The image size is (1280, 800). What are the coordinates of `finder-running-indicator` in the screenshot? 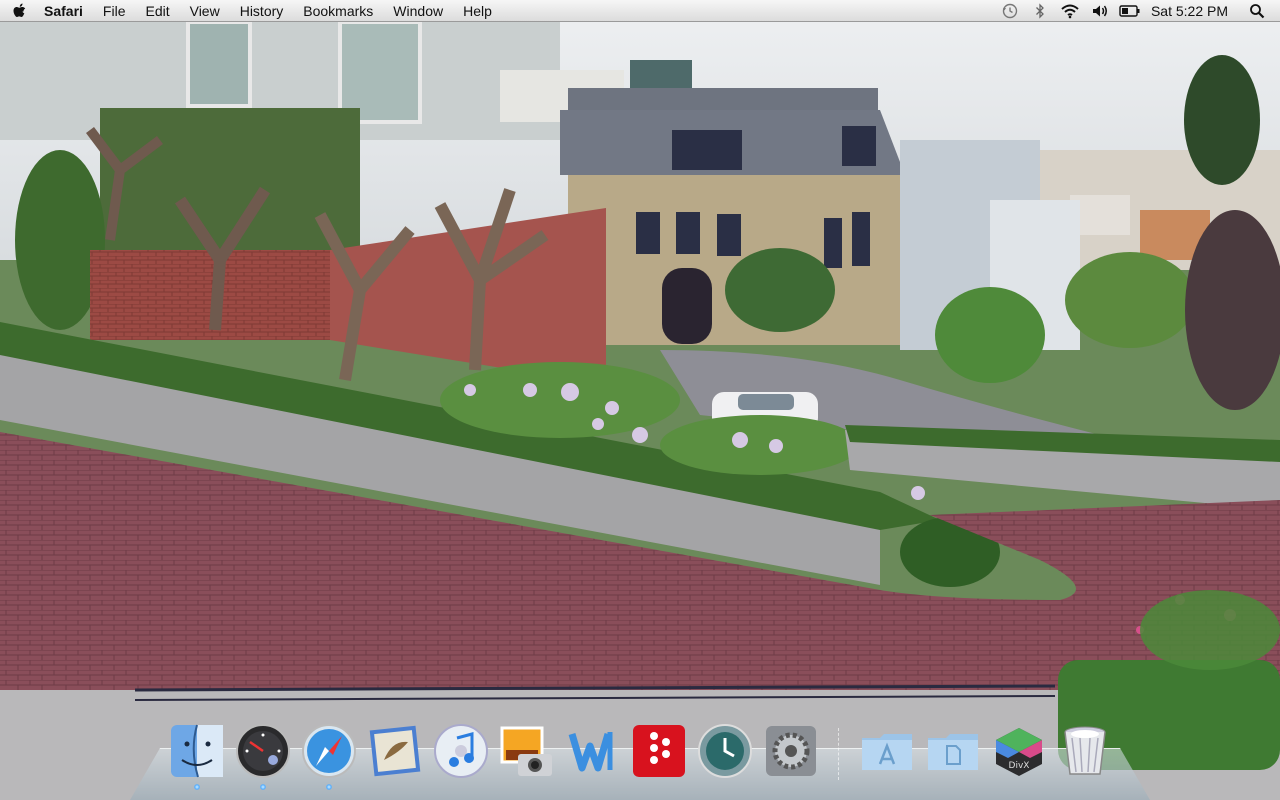 It's located at (197, 787).